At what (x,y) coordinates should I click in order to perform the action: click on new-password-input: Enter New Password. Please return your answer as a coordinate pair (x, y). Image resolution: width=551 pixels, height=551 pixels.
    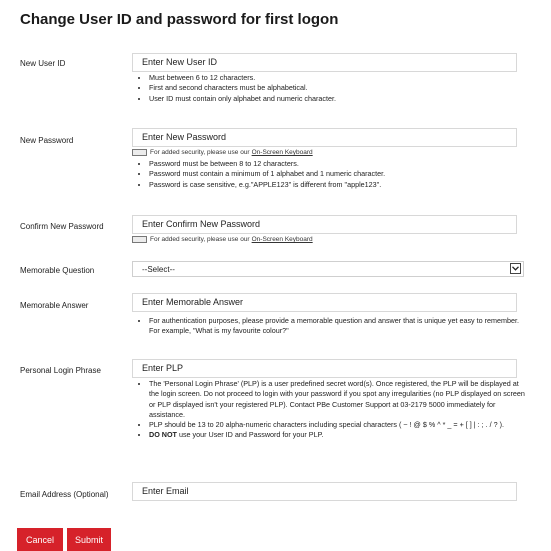
    Looking at the image, I should click on (324, 137).